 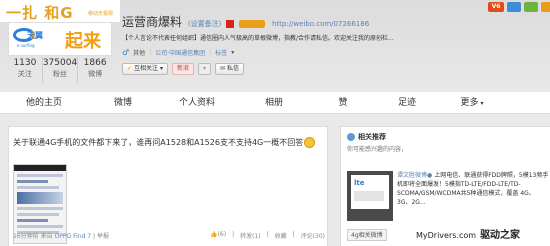 I want to click on tab-likes: 赞, so click(x=343, y=103).